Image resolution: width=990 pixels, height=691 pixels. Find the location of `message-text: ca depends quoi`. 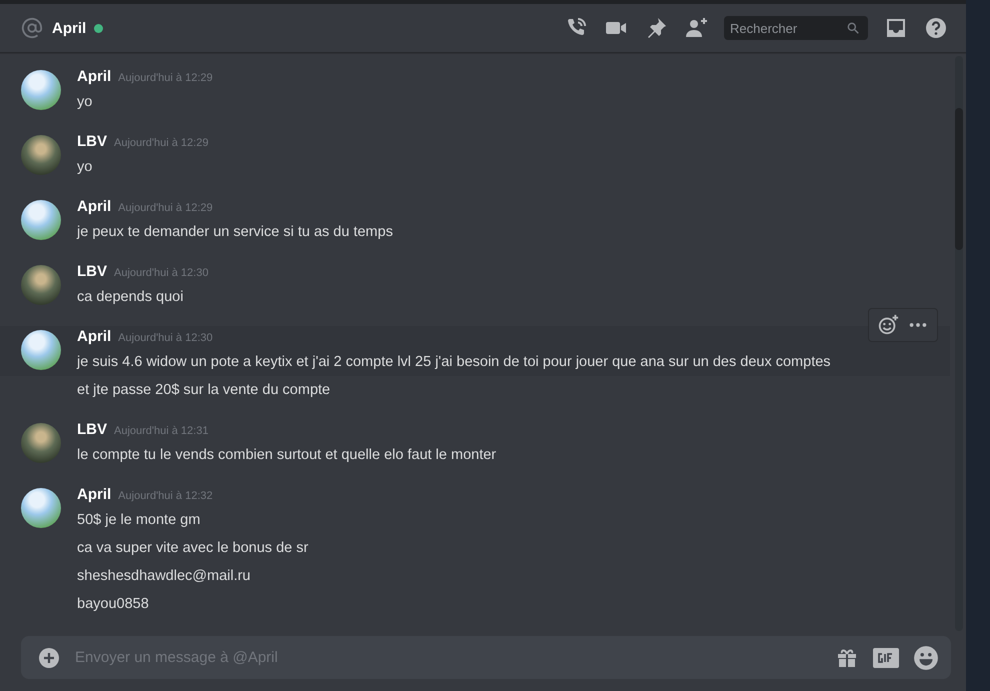

message-text: ca depends quoi is located at coordinates (130, 297).